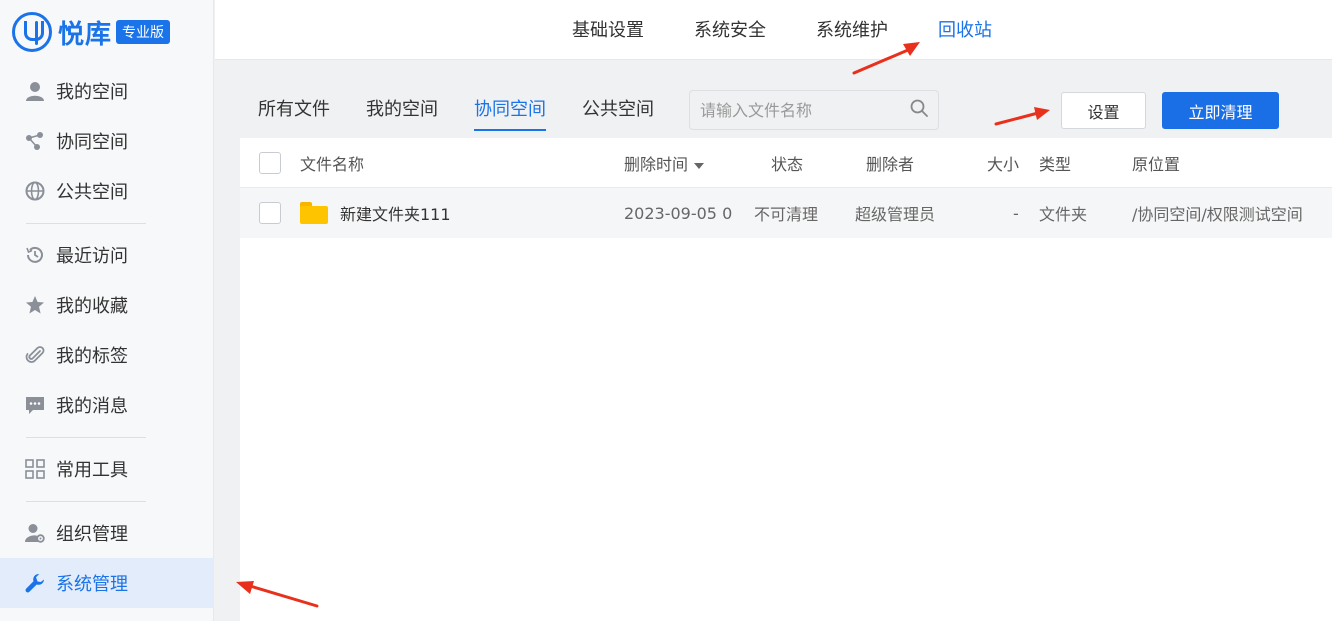 The width and height of the screenshot is (1332, 621). What do you see at coordinates (395, 213) in the screenshot?
I see `row-file-name: 新建文件夹111` at bounding box center [395, 213].